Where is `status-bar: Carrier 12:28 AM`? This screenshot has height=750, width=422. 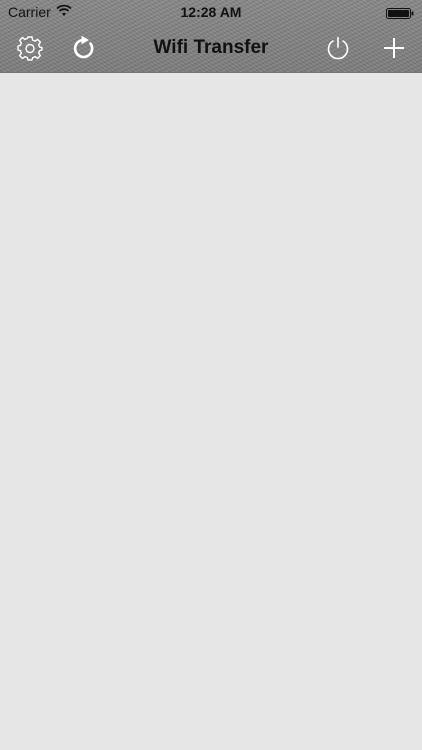
status-bar: Carrier 12:28 AM is located at coordinates (211, 12).